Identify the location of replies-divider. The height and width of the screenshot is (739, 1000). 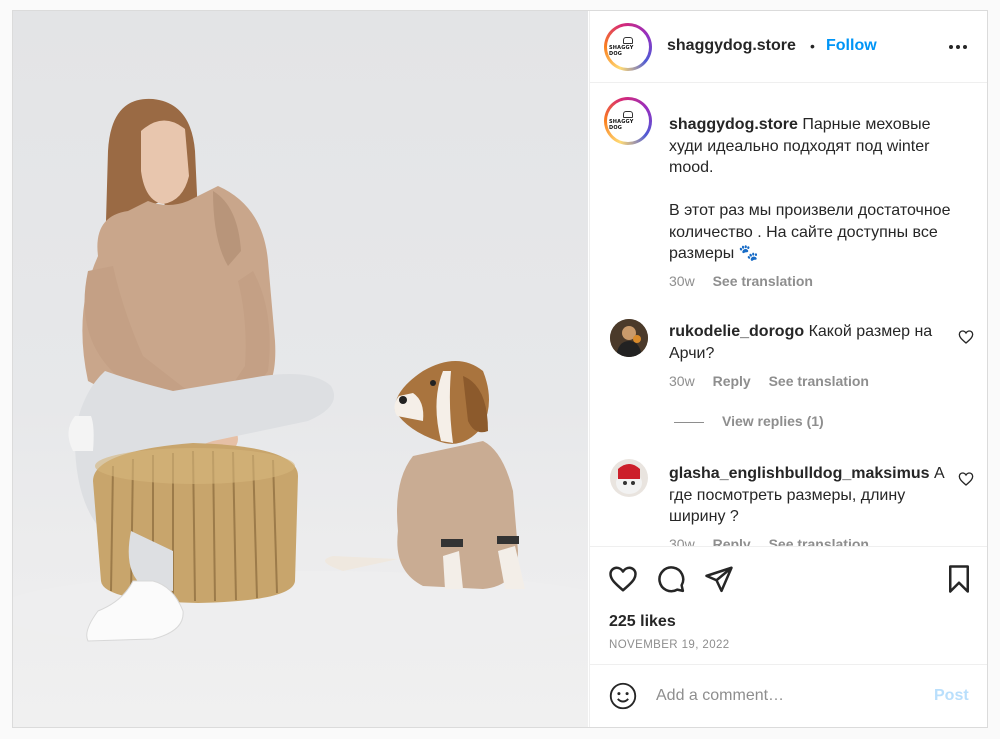
(689, 422).